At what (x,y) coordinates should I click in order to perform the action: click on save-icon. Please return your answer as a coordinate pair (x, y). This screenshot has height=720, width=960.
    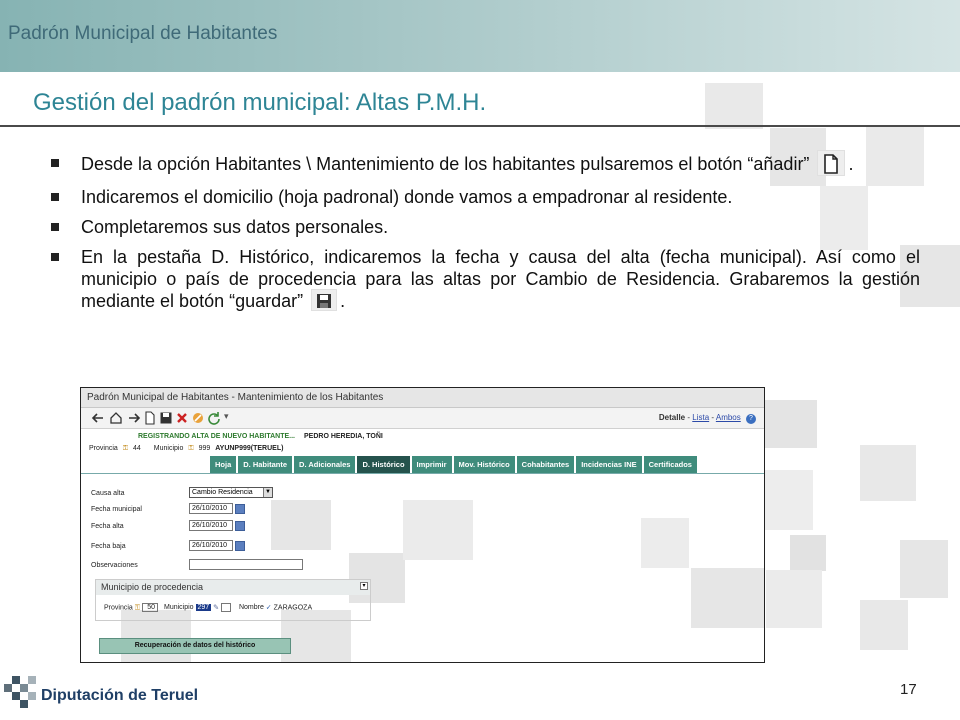
    Looking at the image, I should click on (166, 418).